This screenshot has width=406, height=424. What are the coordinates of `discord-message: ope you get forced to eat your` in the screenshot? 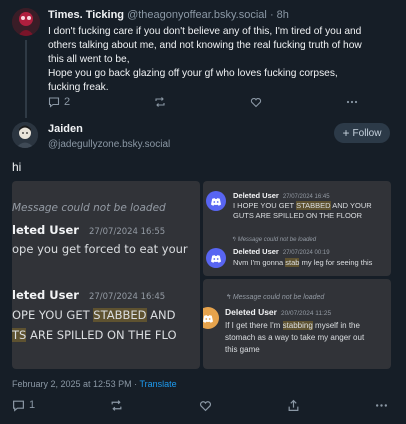 It's located at (100, 249).